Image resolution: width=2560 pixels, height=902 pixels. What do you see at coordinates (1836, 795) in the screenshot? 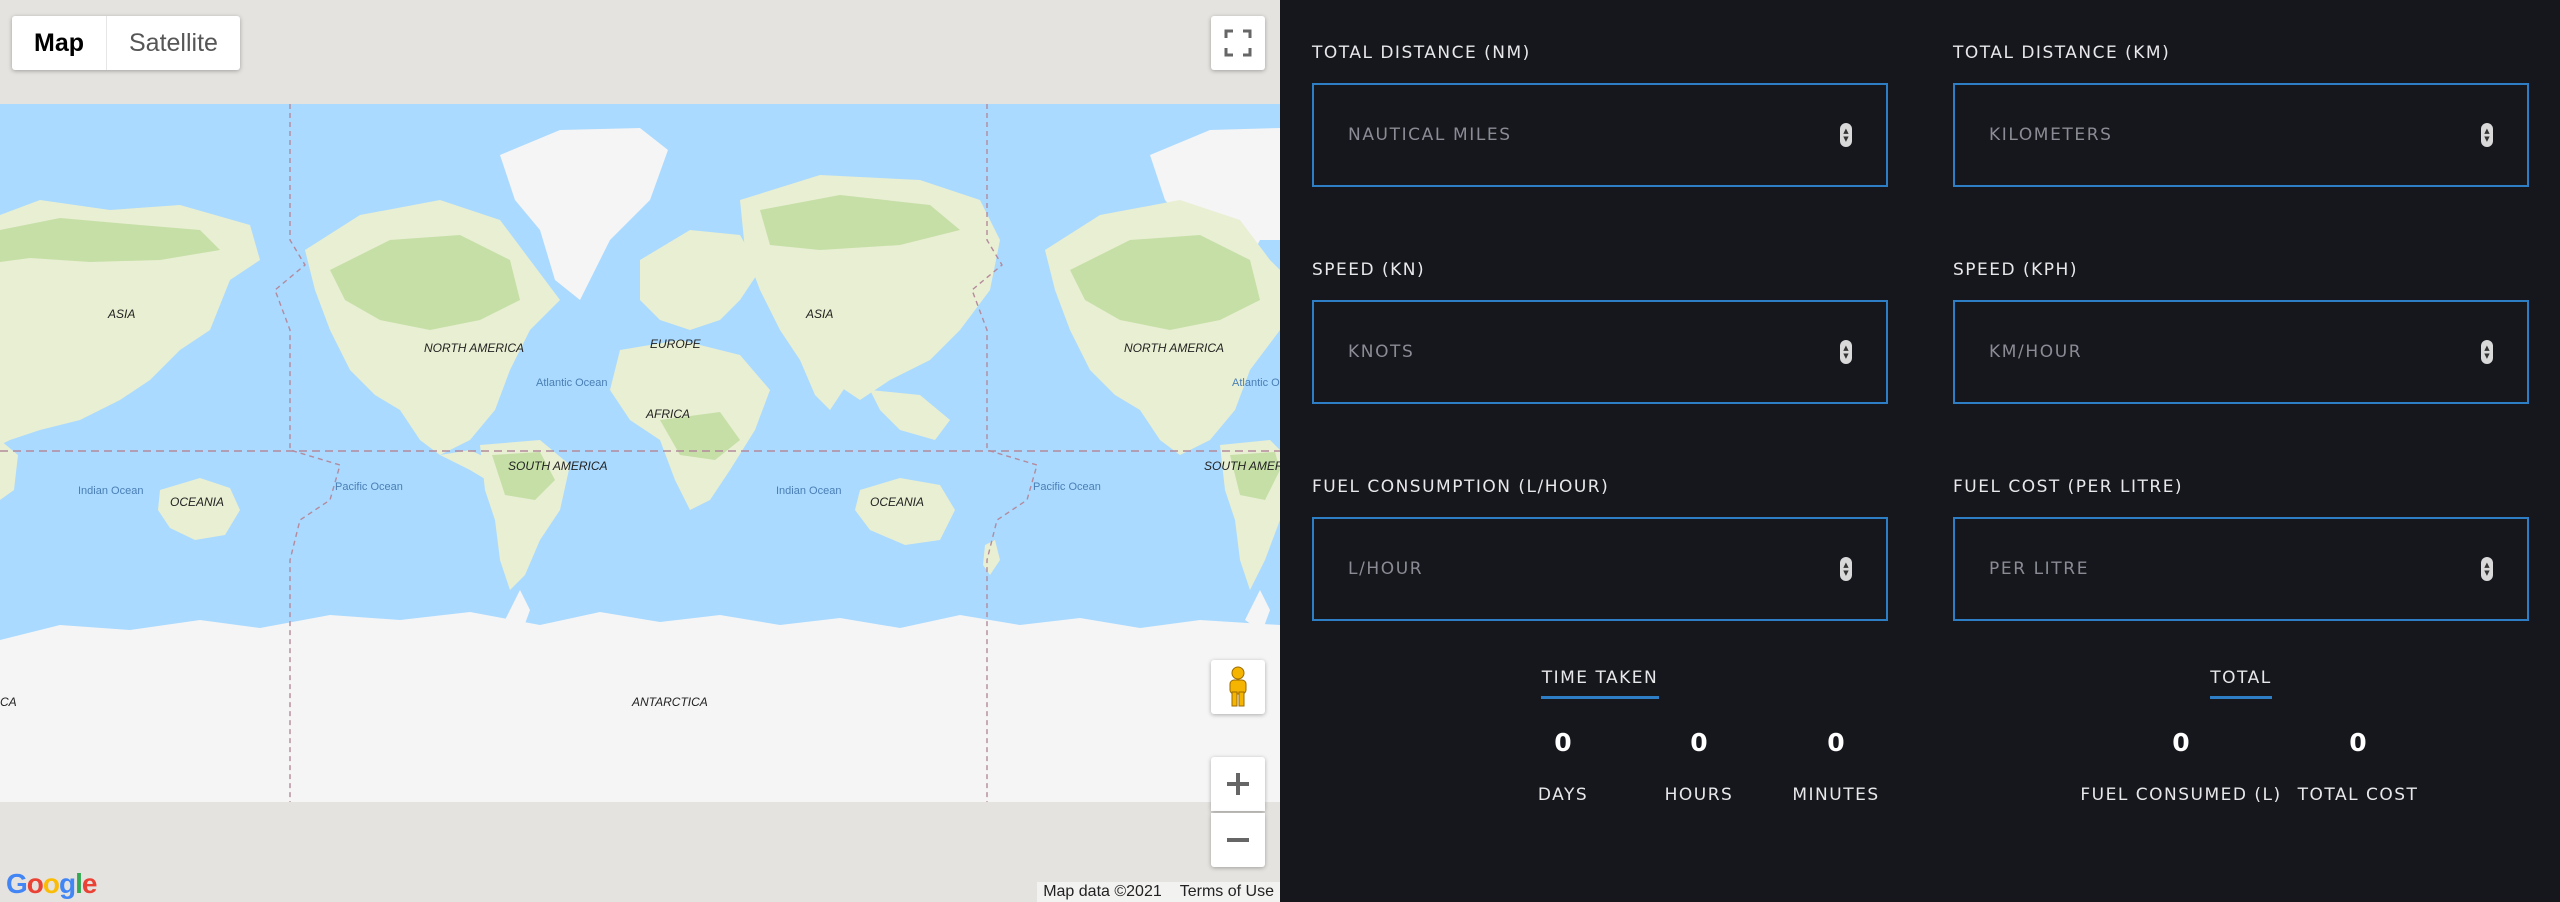
I see `minutes-label: MINUTES` at bounding box center [1836, 795].